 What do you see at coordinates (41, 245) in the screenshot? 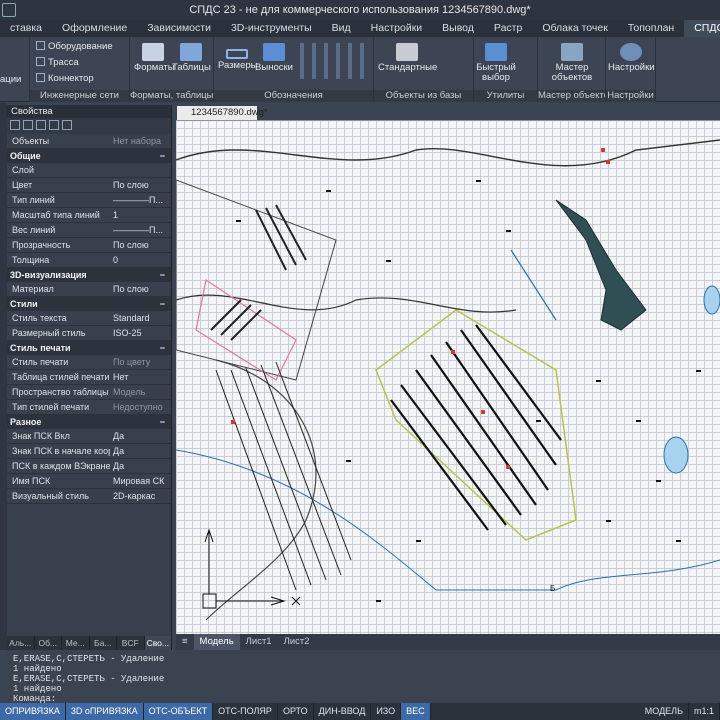
I see `property-name: Прозрачность` at bounding box center [41, 245].